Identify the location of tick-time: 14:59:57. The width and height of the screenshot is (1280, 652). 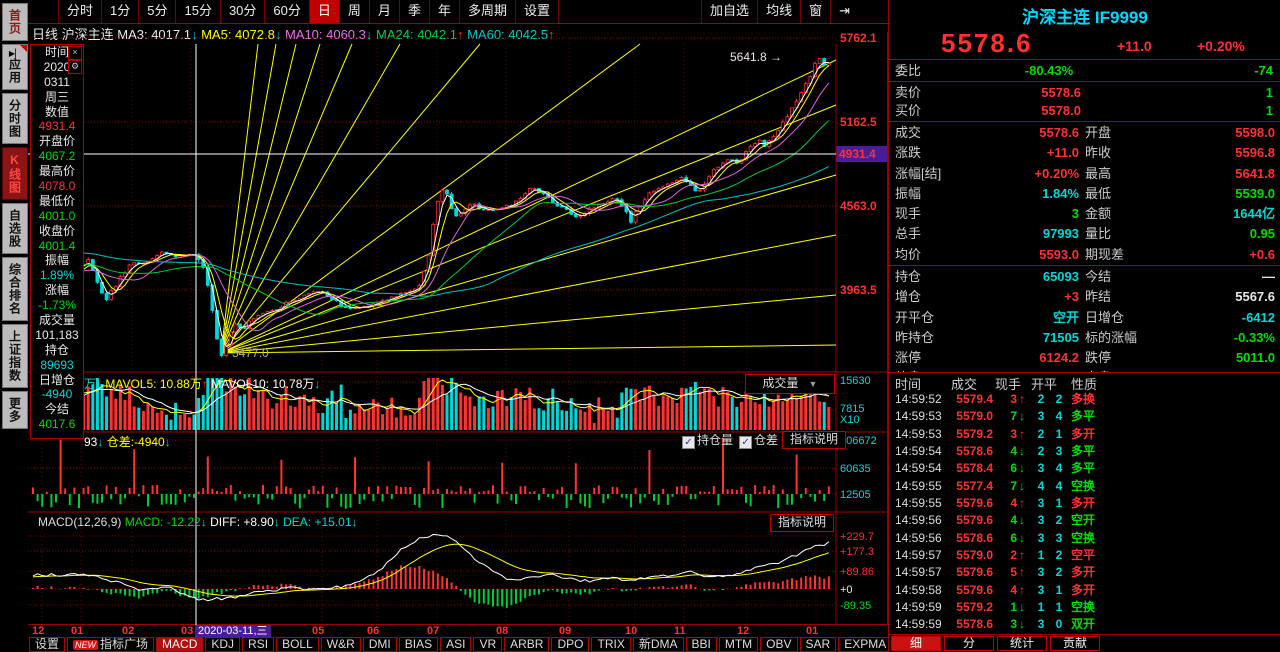
(918, 572).